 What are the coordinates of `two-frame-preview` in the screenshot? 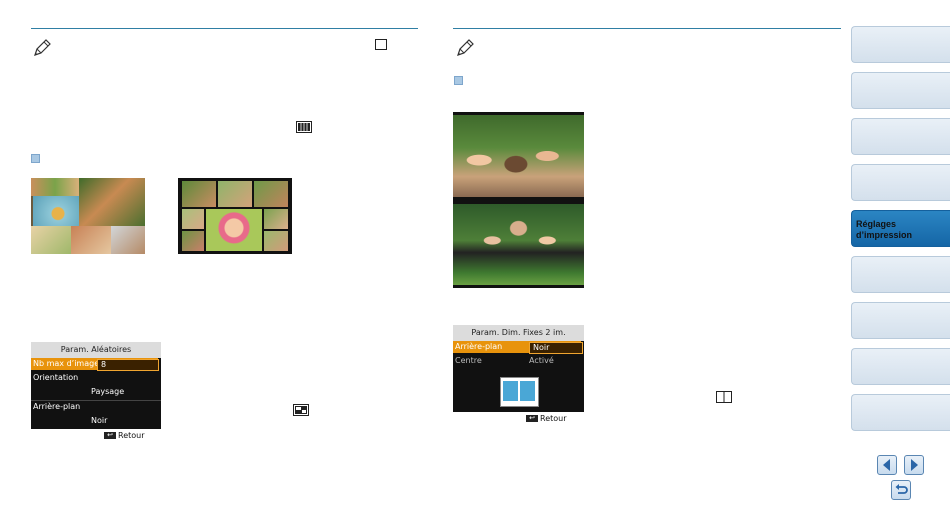 It's located at (519, 392).